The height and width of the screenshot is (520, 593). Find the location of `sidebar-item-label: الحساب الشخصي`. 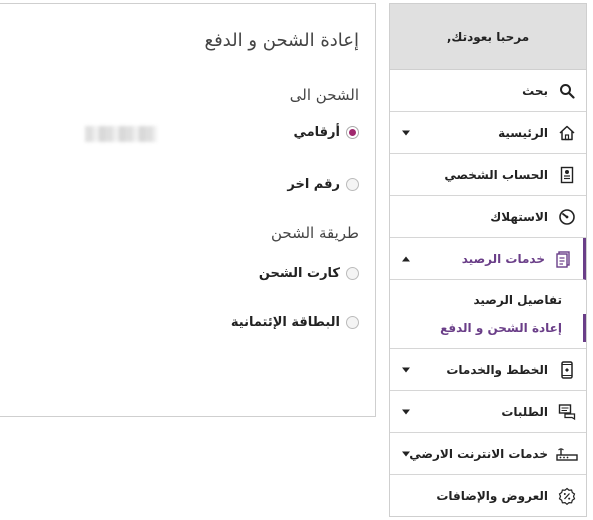

sidebar-item-label: الحساب الشخصي is located at coordinates (496, 174).